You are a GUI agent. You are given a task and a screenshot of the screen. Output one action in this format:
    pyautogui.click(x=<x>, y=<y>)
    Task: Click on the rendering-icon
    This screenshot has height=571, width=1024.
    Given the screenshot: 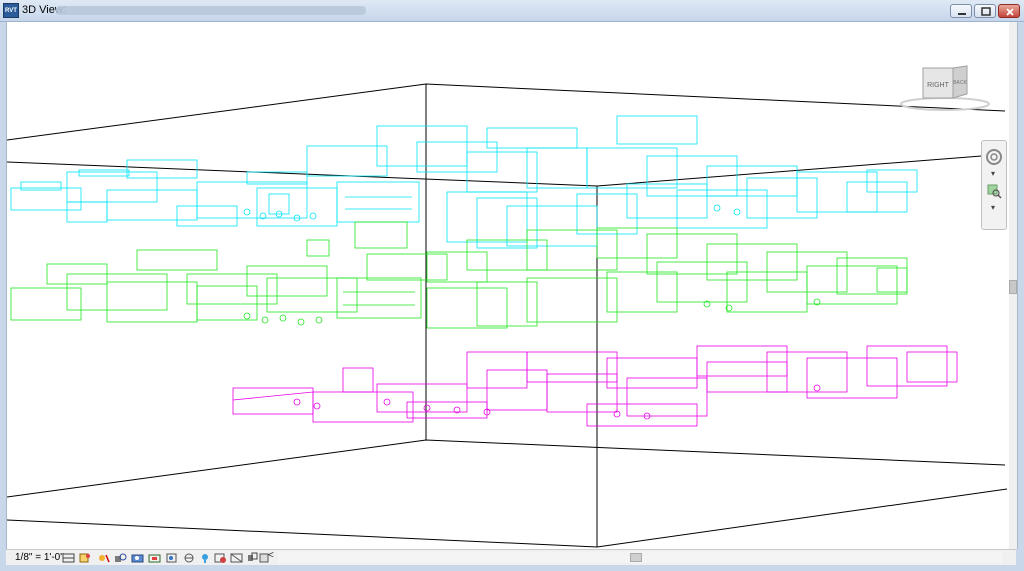 What is the action you would take?
    pyautogui.click(x=137, y=557)
    